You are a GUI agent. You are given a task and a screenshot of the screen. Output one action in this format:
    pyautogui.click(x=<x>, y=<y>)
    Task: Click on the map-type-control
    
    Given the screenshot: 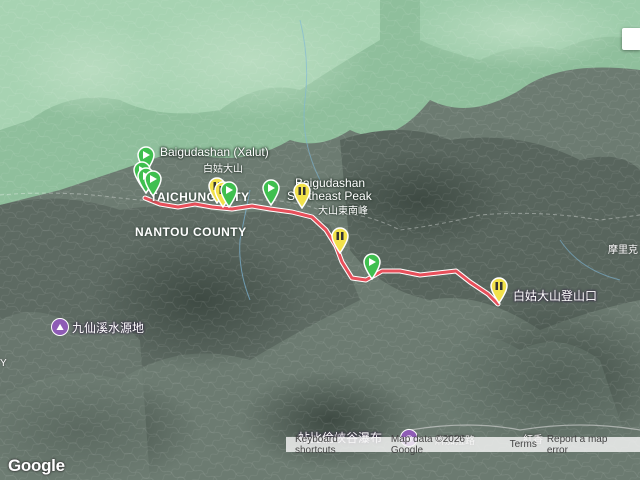 What is the action you would take?
    pyautogui.click(x=631, y=39)
    